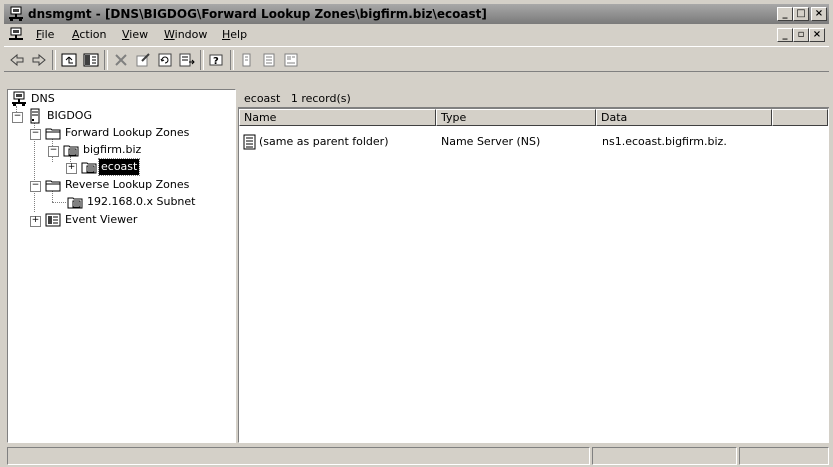  Describe the element at coordinates (819, 14) in the screenshot. I see `close-button: ×` at that location.